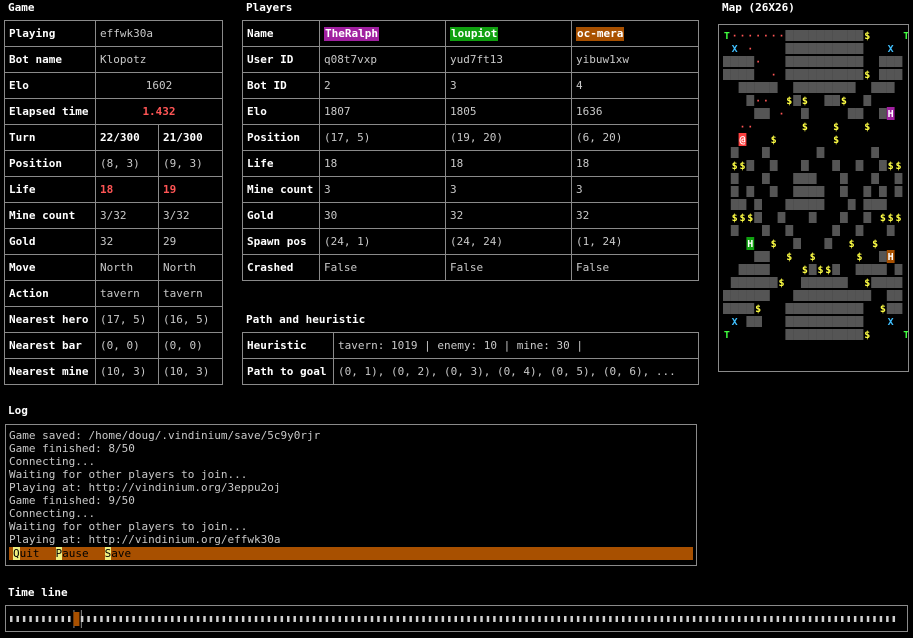 The width and height of the screenshot is (913, 638). I want to click on timeline-current-marker, so click(76, 619).